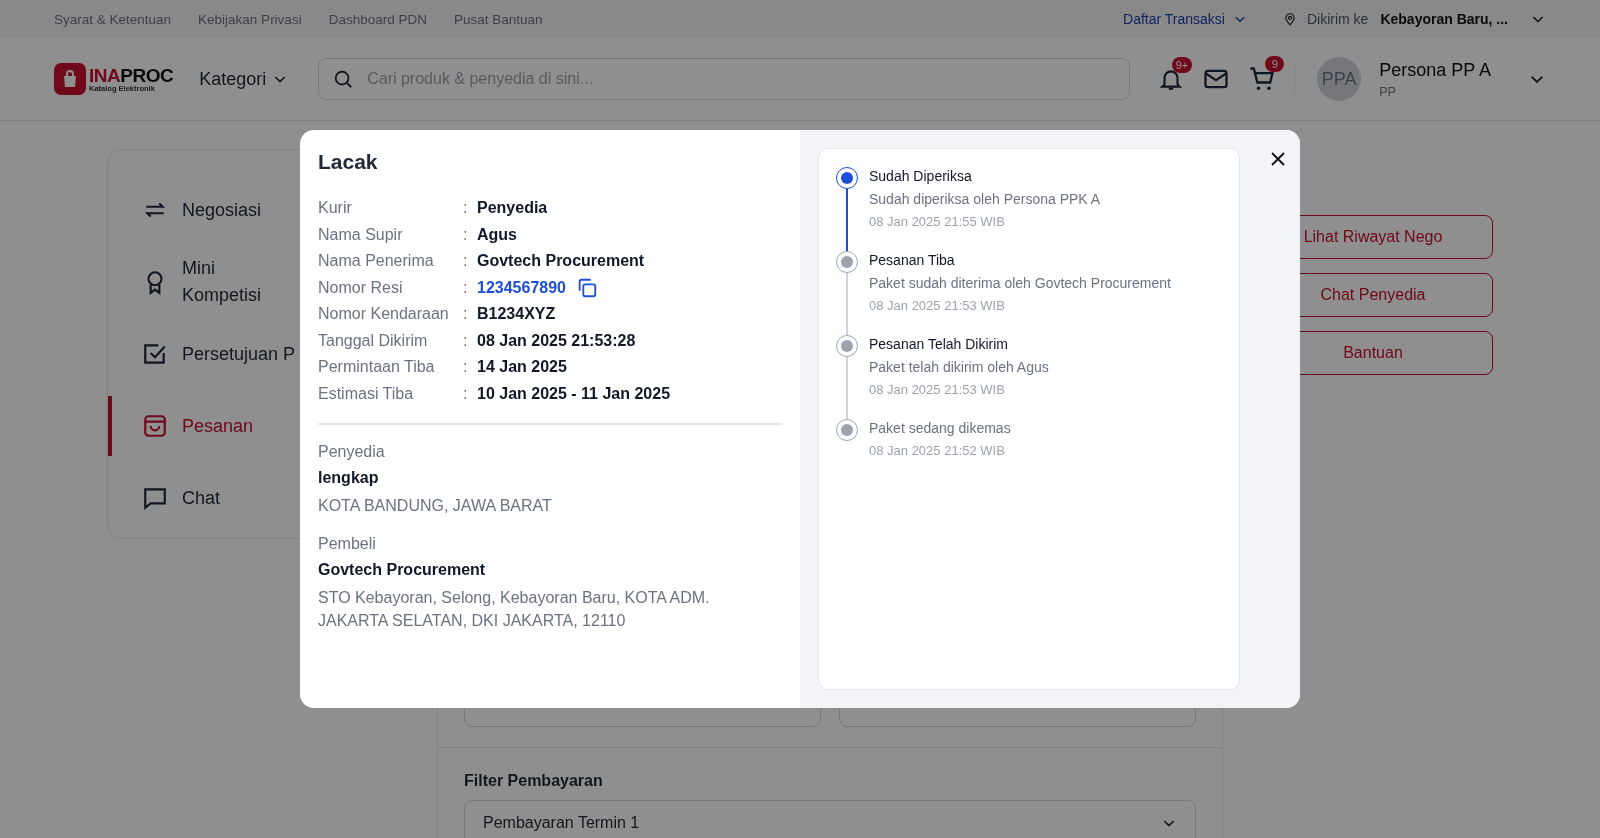  I want to click on shopping-bag-logo-icon, so click(70, 79).